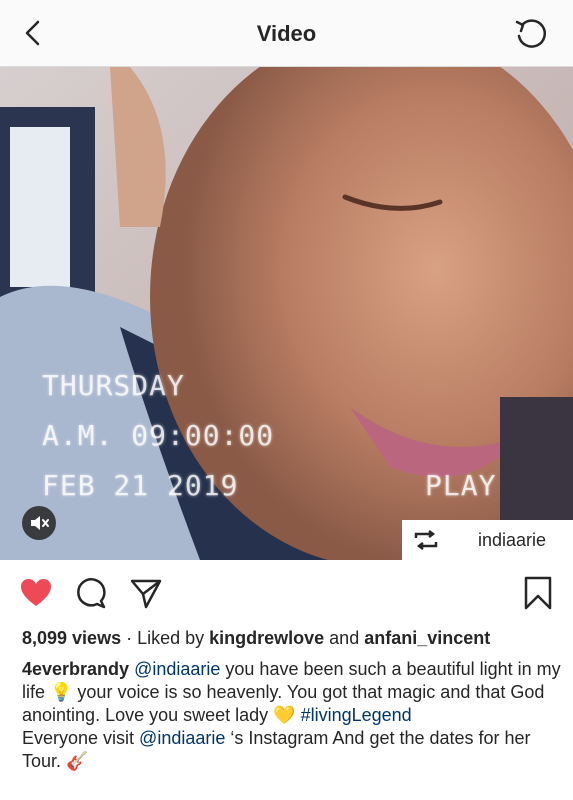  I want to click on action-bar, so click(286, 592).